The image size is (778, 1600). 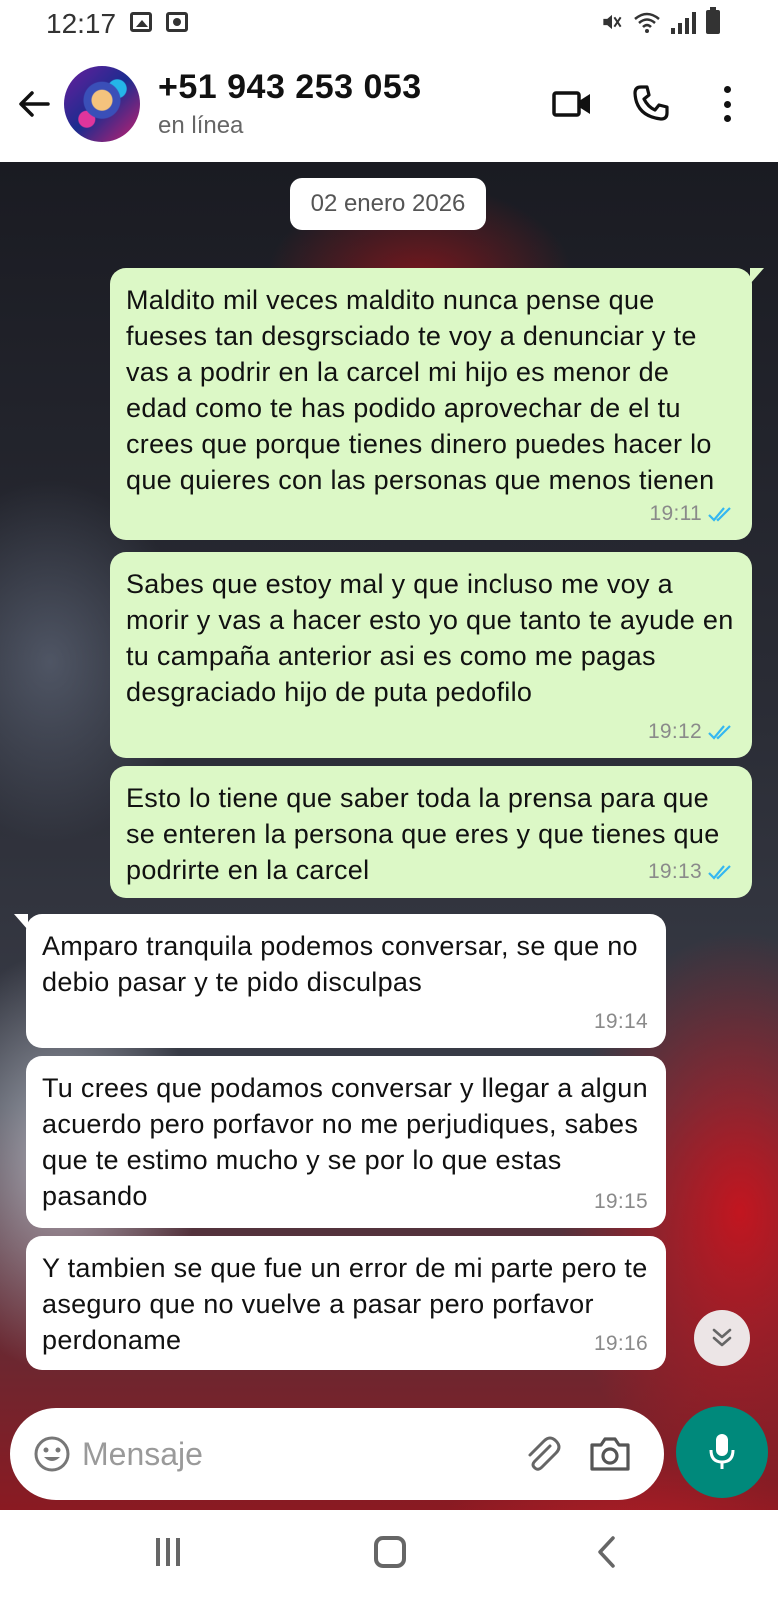 What do you see at coordinates (81, 23) in the screenshot?
I see `status-time: 12:17` at bounding box center [81, 23].